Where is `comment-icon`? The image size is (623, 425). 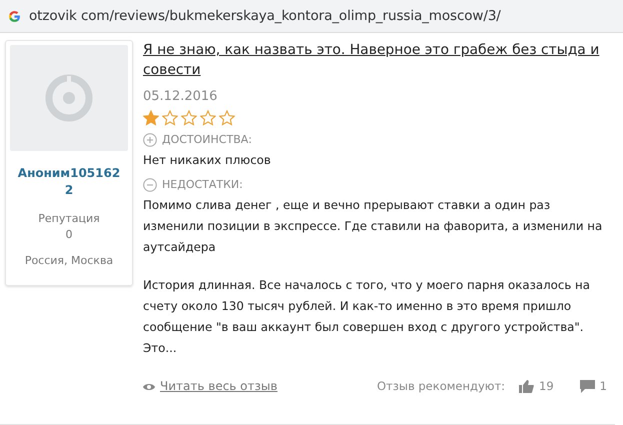 comment-icon is located at coordinates (587, 386).